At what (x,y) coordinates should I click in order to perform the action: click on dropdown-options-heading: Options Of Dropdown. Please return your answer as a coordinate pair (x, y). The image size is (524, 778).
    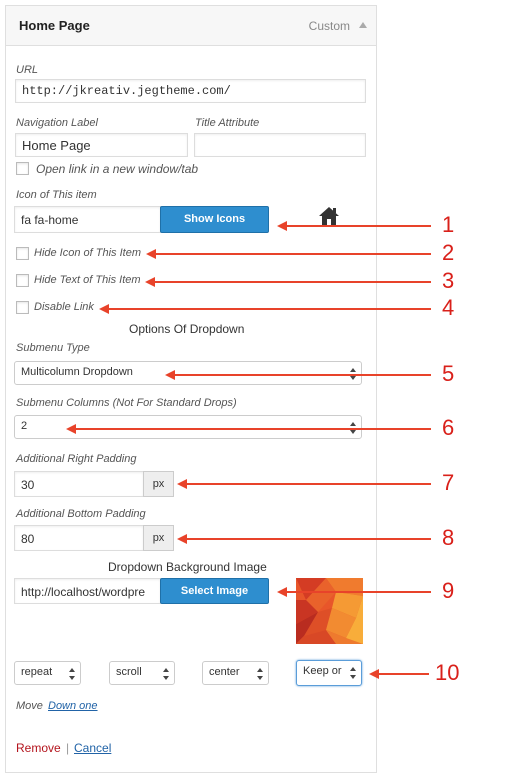
    Looking at the image, I should click on (187, 329).